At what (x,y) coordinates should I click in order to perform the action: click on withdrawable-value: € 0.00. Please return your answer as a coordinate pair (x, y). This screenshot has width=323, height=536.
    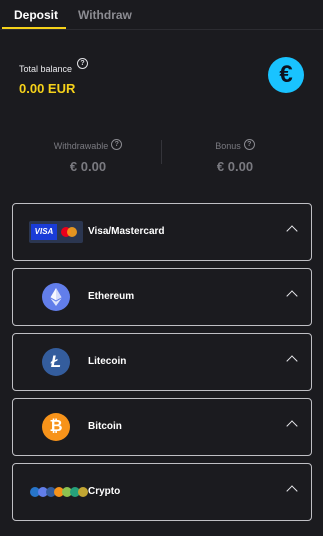
    Looking at the image, I should click on (88, 166).